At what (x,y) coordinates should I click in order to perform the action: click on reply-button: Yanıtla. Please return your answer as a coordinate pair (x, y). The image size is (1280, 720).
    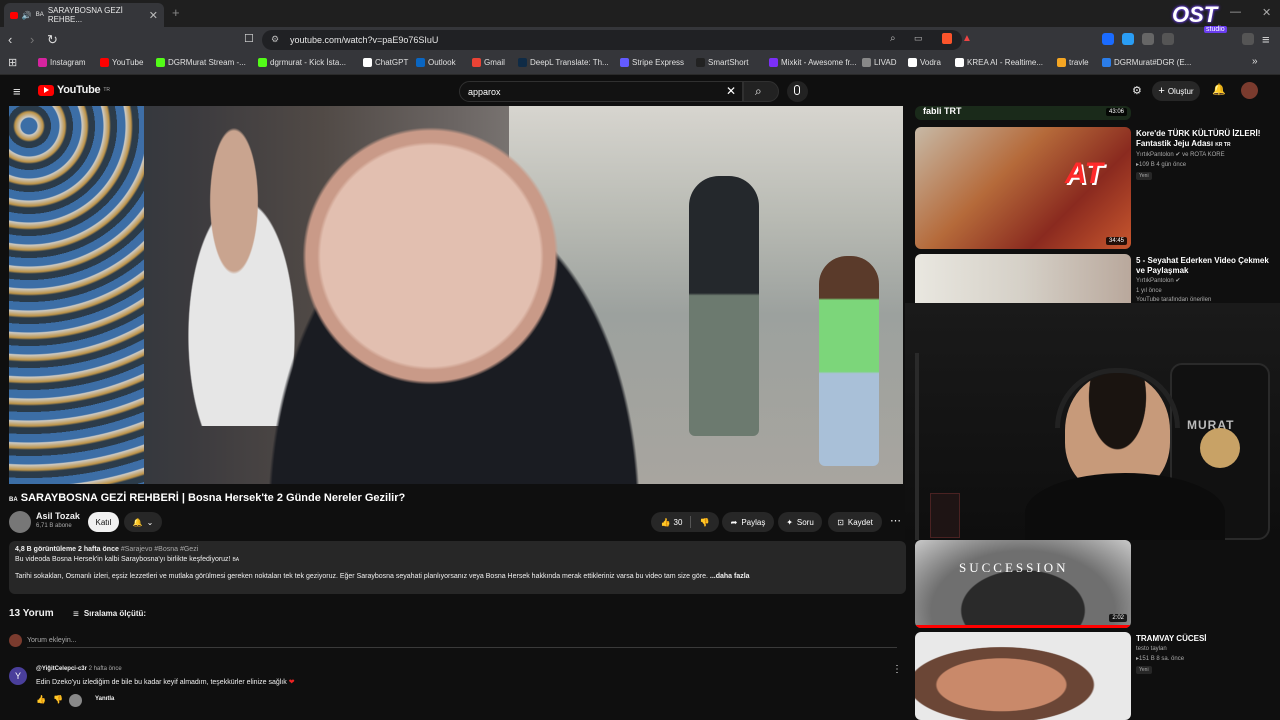
    Looking at the image, I should click on (104, 699).